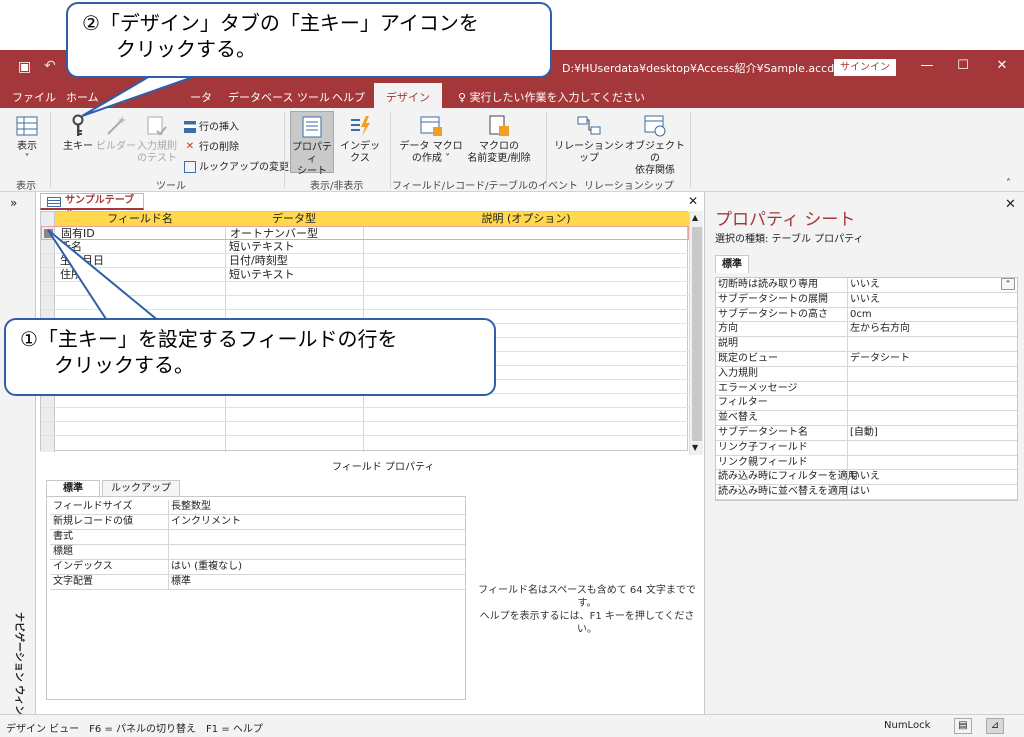 The image size is (1024, 737). I want to click on property-row: 既定のビュー データシート, so click(866, 359).